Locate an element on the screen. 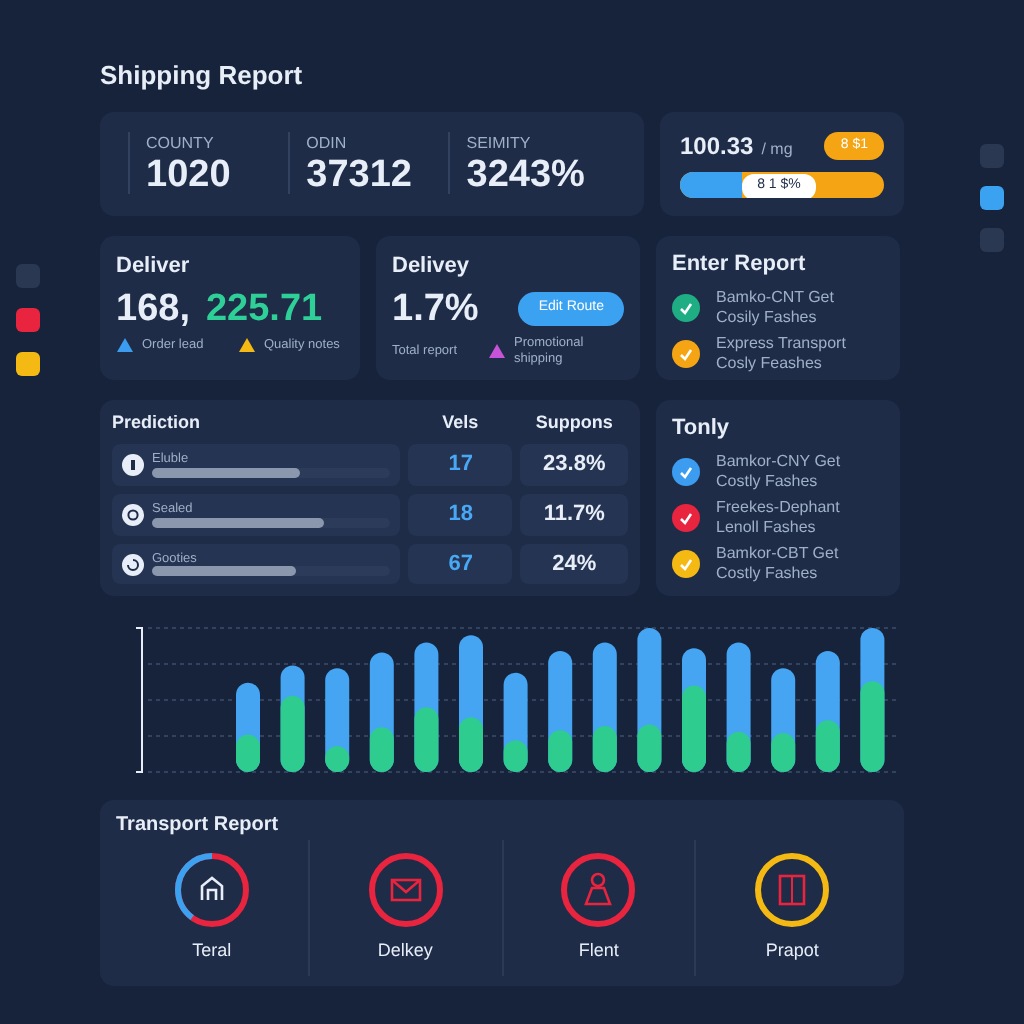  ring-label: Prapot is located at coordinates (792, 950).